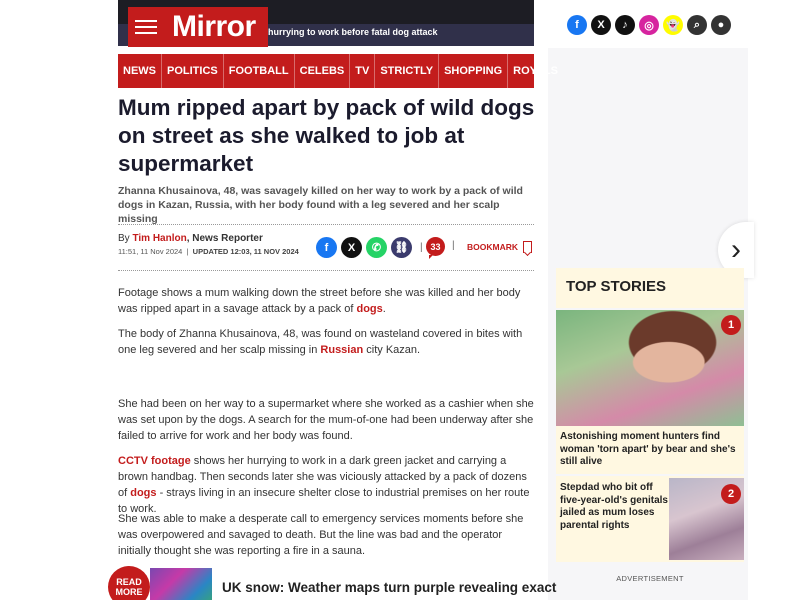 Image resolution: width=800 pixels, height=600 pixels. Describe the element at coordinates (323, 71) in the screenshot. I see `nav-item-celebs: CELEBS` at that location.